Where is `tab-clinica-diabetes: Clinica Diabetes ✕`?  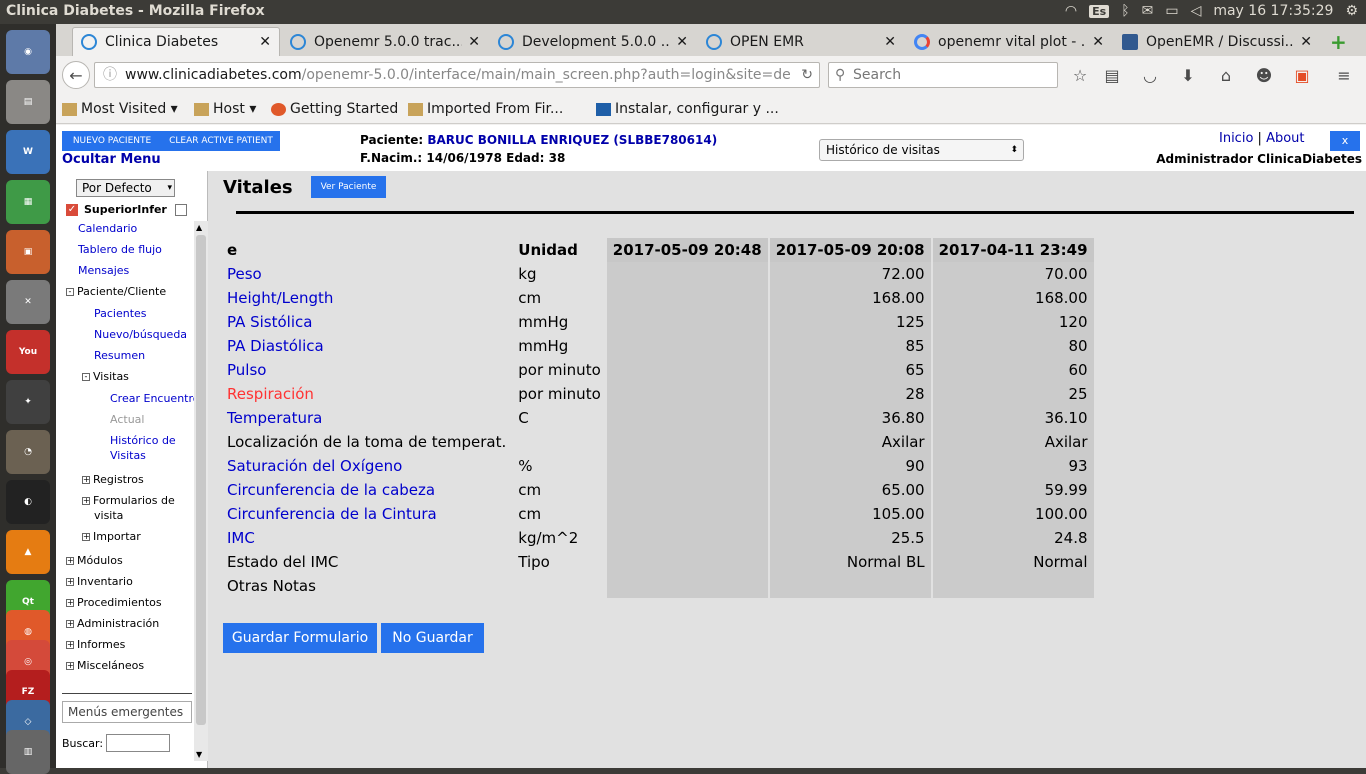 tab-clinica-diabetes: Clinica Diabetes ✕ is located at coordinates (176, 41).